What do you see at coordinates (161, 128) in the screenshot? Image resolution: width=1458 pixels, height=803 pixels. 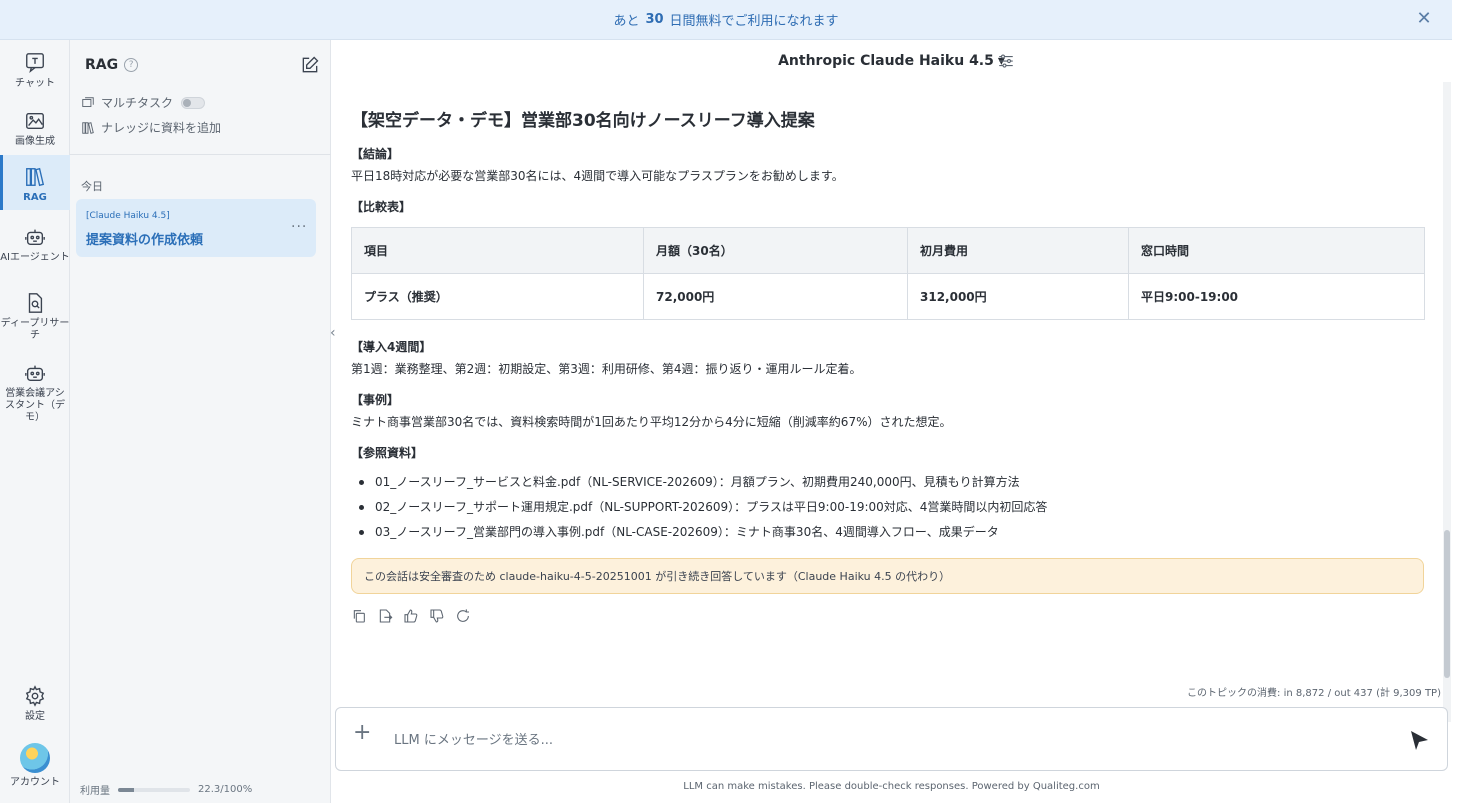 I see `add-knowledge-label: ナレッジに資料を追加` at bounding box center [161, 128].